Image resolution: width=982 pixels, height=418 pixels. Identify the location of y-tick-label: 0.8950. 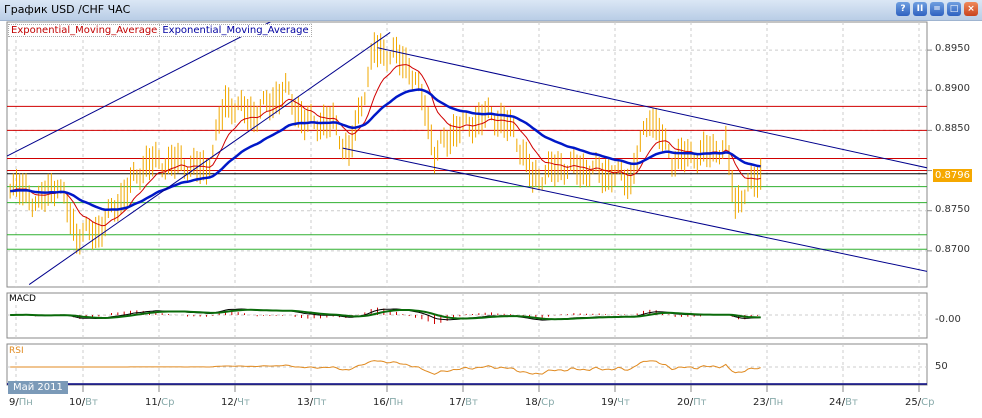
(952, 49).